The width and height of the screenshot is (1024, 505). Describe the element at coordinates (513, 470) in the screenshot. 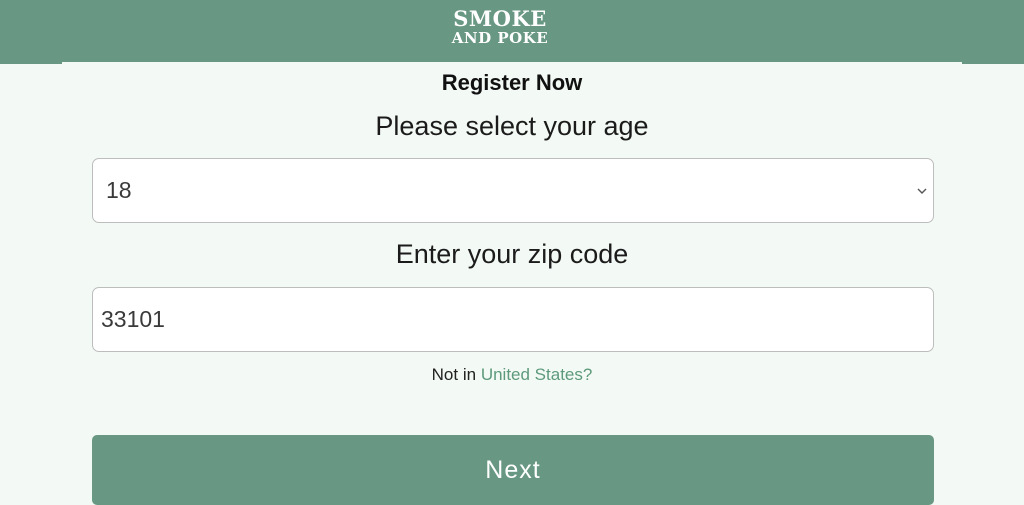

I see `next-button: Next` at that location.